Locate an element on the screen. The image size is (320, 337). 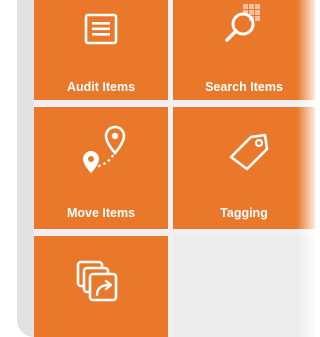
copy-share-tile is located at coordinates (101, 286).